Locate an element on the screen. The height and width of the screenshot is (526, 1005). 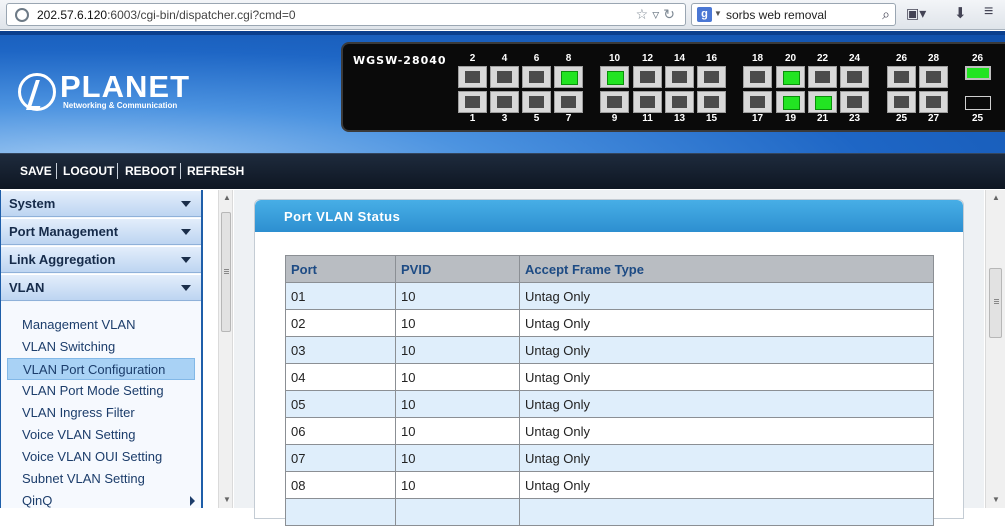
sidebar-category-system: System is located at coordinates (101, 203).